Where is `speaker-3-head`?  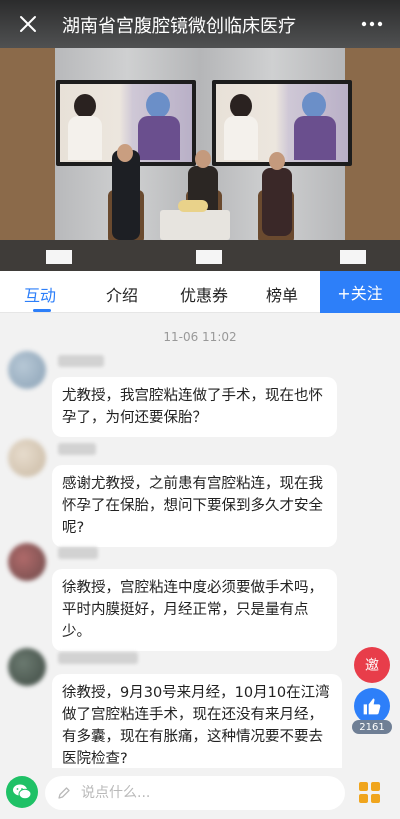
speaker-3-head is located at coordinates (277, 161).